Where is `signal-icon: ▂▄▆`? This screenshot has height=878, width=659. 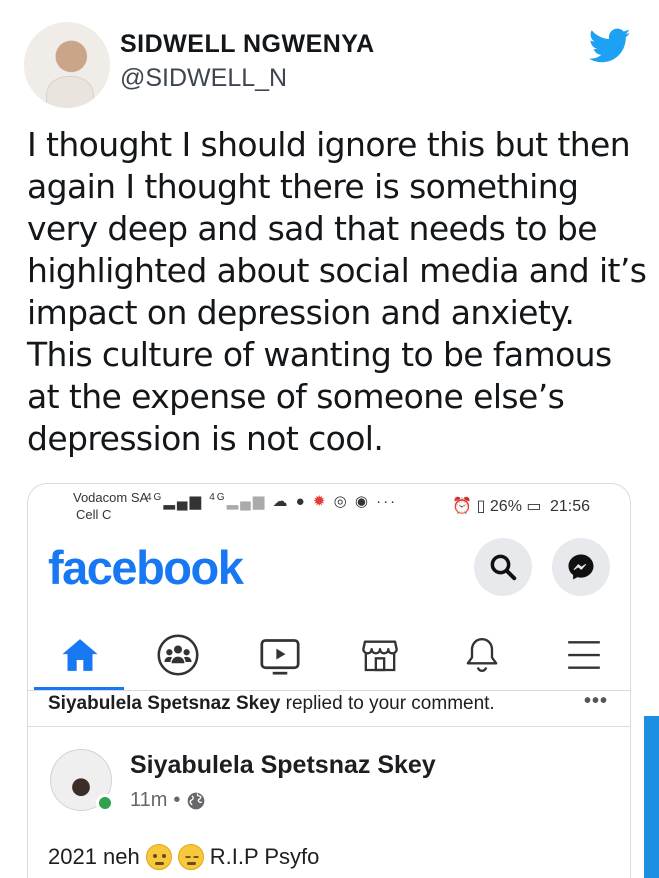 signal-icon: ▂▄▆ is located at coordinates (183, 501).